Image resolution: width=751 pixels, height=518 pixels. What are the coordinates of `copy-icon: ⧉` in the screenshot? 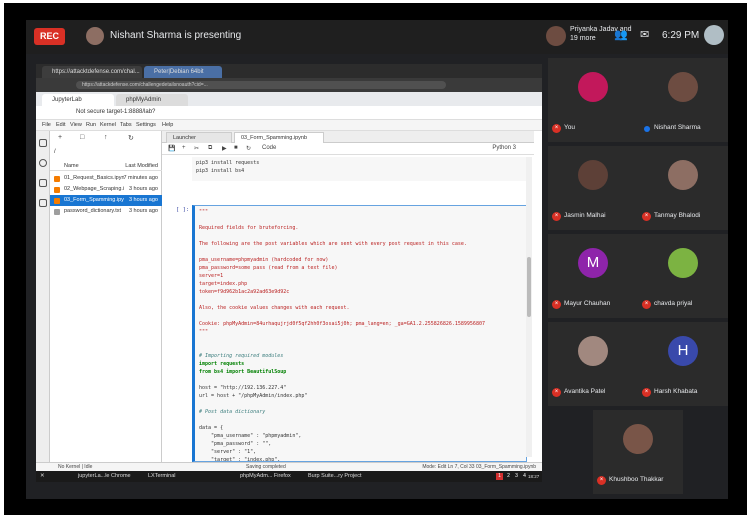 It's located at (210, 148).